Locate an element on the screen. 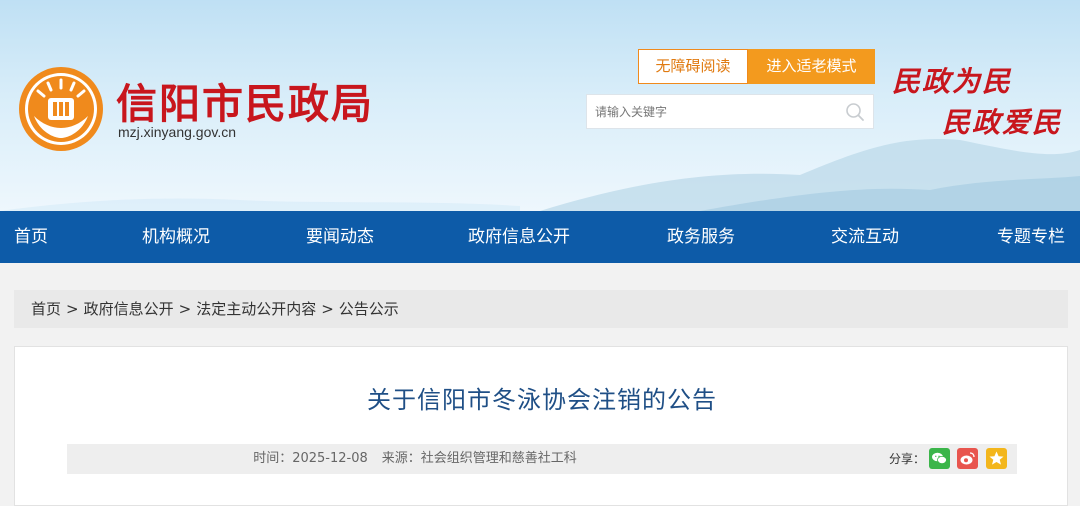 The height and width of the screenshot is (506, 1080). breadcrumb-statutory-content: 法定主动公开内容 is located at coordinates (256, 309).